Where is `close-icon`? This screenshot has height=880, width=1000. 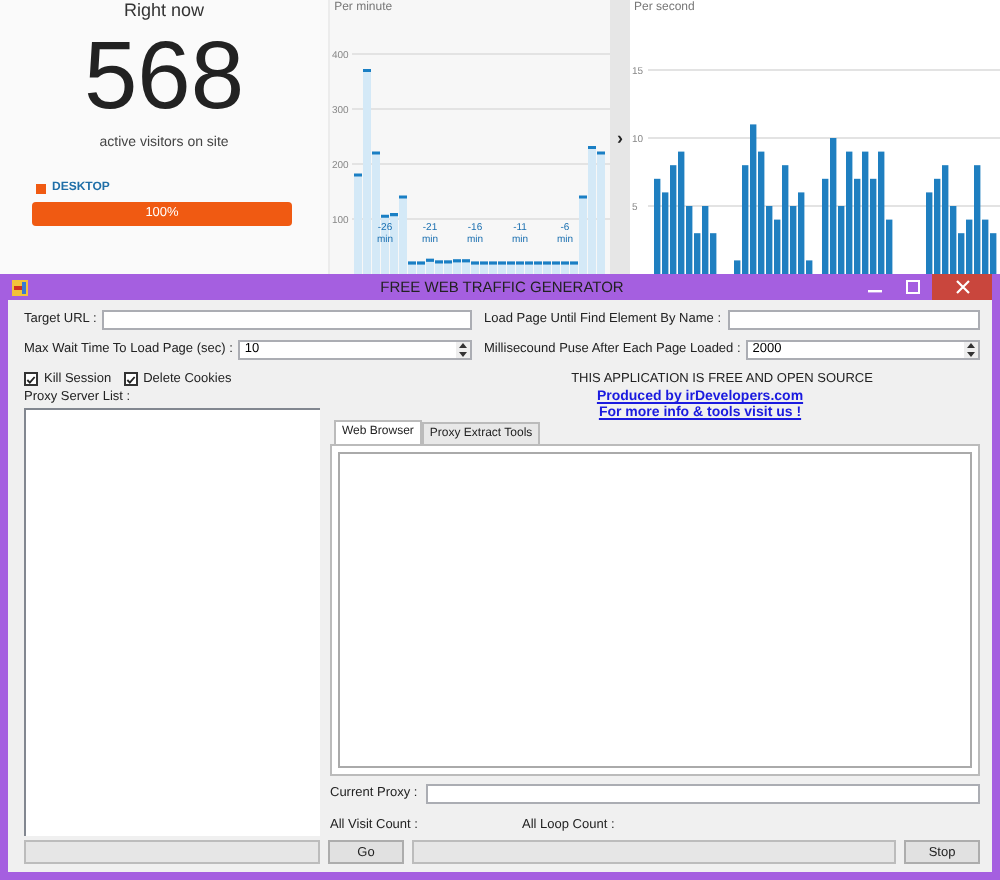 close-icon is located at coordinates (962, 287).